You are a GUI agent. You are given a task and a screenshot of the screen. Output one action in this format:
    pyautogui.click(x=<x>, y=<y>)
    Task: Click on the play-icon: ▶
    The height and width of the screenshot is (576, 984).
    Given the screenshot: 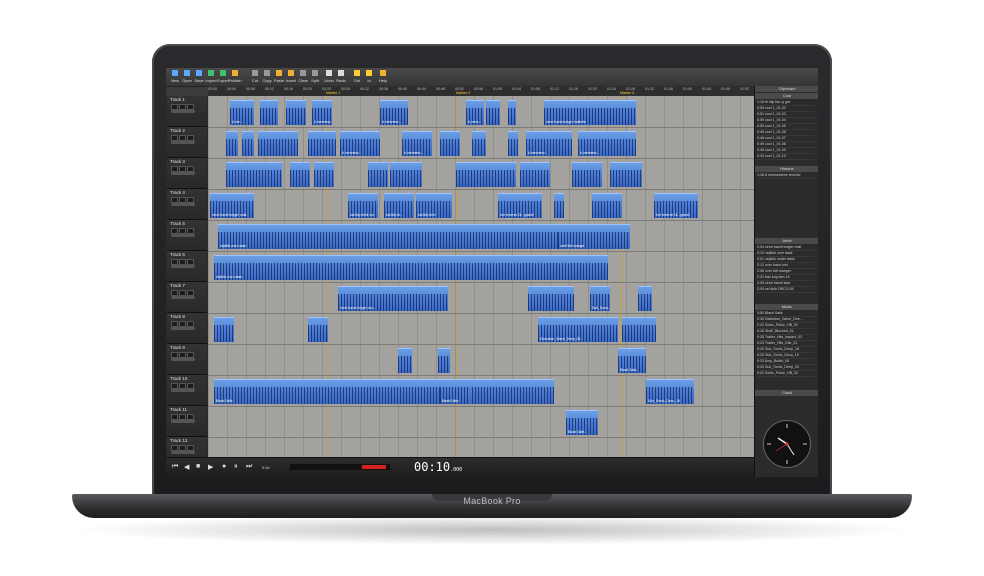 What is the action you would take?
    pyautogui.click(x=210, y=467)
    